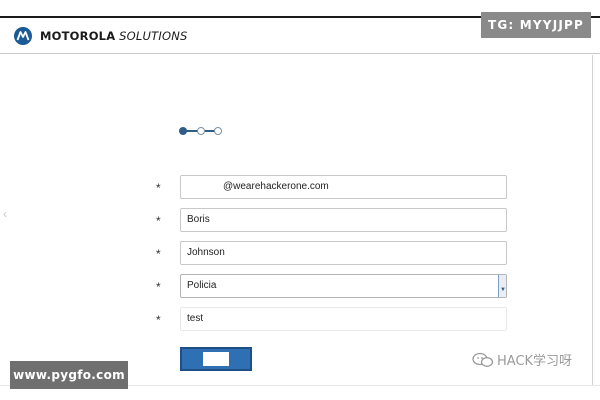 This screenshot has height=400, width=600. I want to click on role-select: Policia ▼, so click(343, 286).